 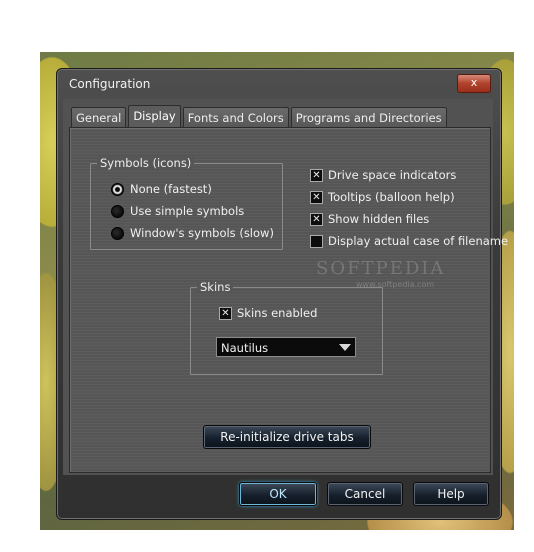 What do you see at coordinates (365, 494) in the screenshot?
I see `cancel-button: Cancel` at bounding box center [365, 494].